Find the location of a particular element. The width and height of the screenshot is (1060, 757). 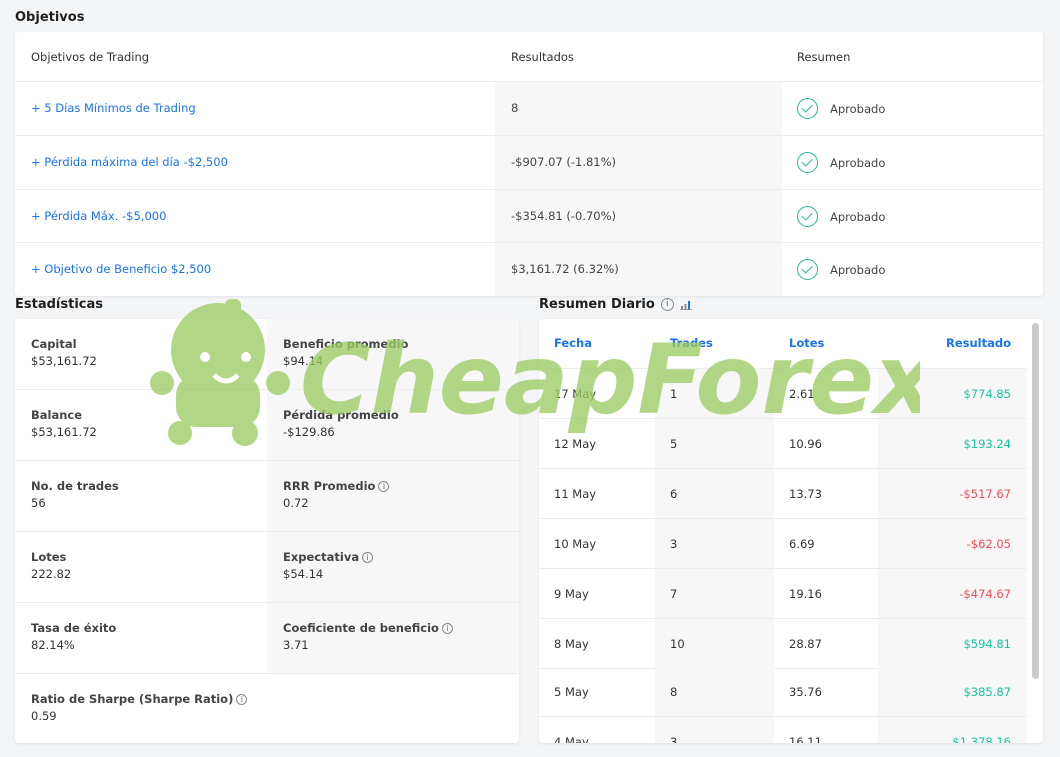

daily-result: $594.81 is located at coordinates (987, 644).